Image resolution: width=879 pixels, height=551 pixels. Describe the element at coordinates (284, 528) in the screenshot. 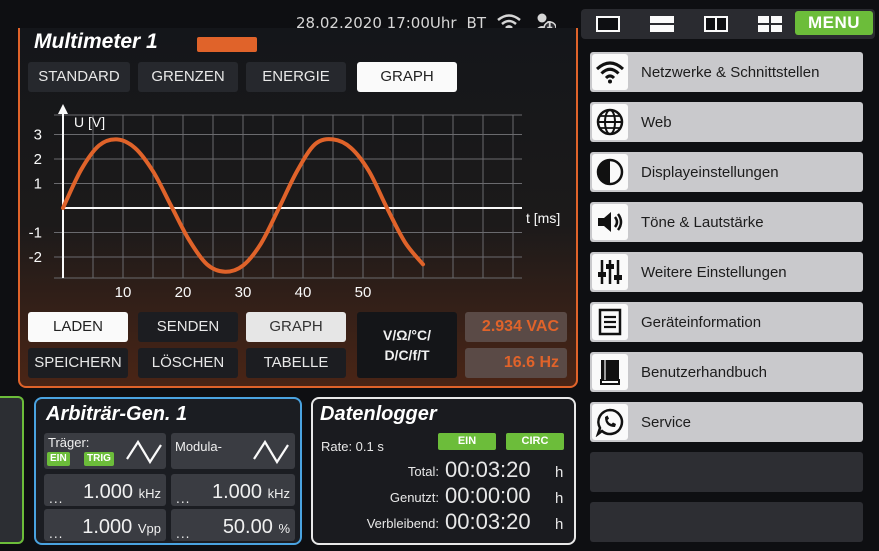

I see `modulation-depth-unit: %` at that location.